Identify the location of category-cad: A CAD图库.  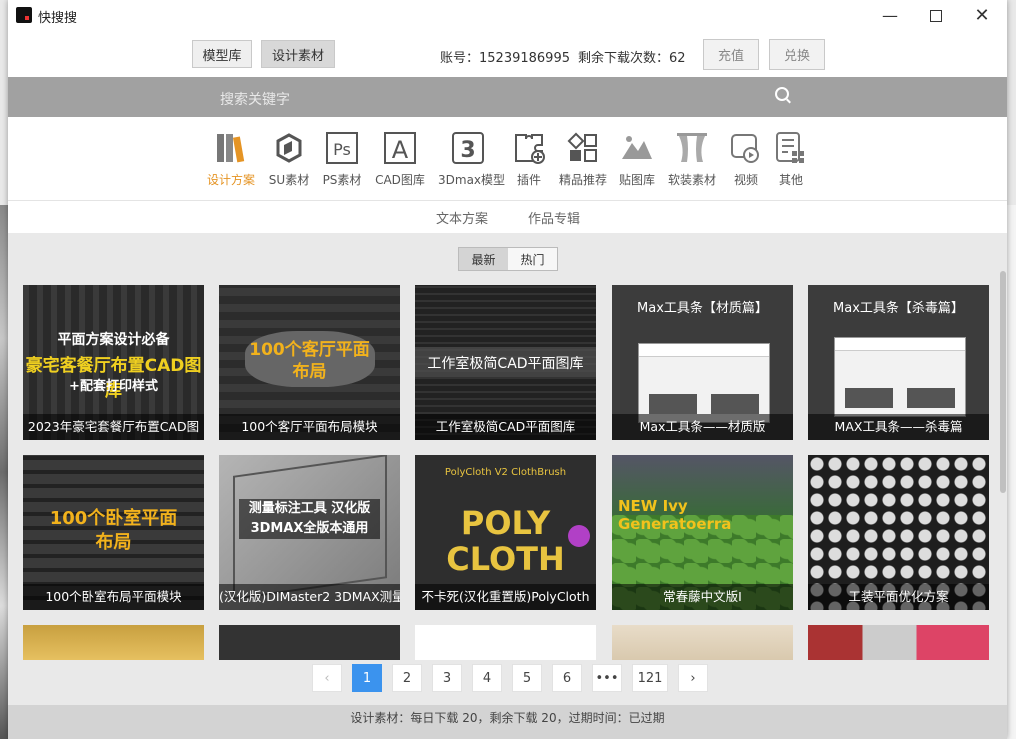
(400, 159).